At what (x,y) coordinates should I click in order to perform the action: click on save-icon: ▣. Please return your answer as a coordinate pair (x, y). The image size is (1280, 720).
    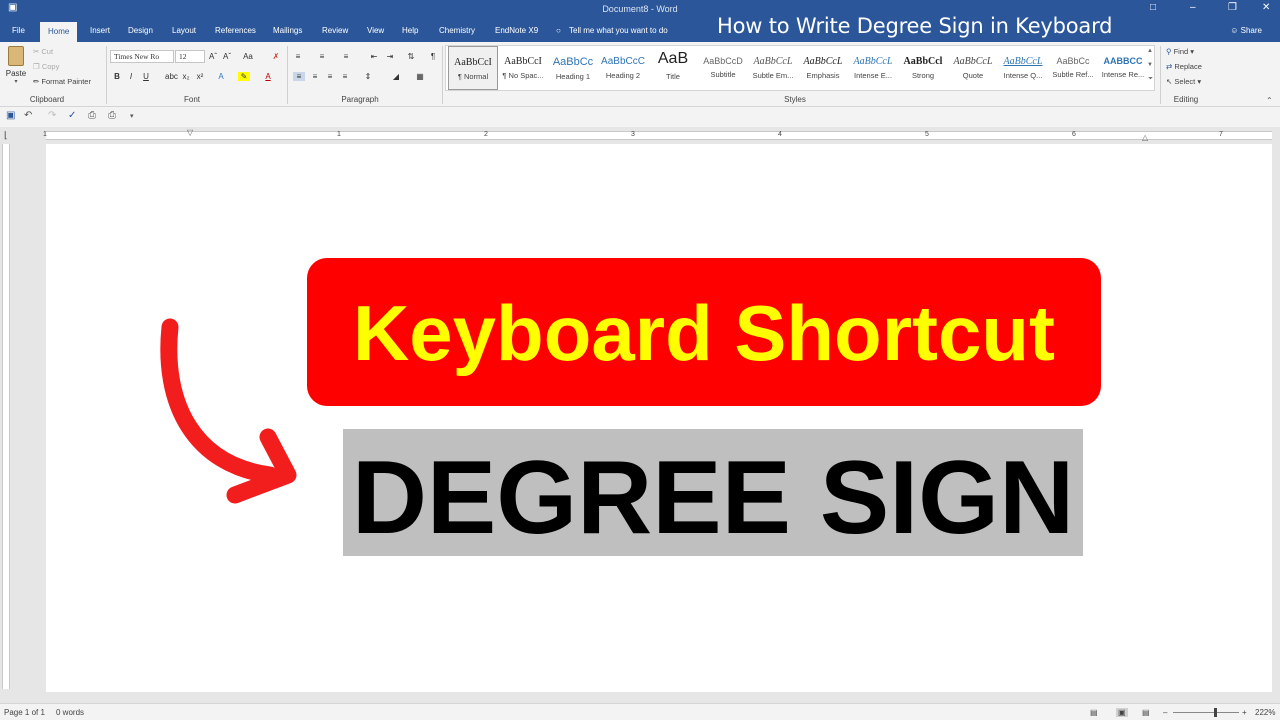
    Looking at the image, I should click on (10, 115).